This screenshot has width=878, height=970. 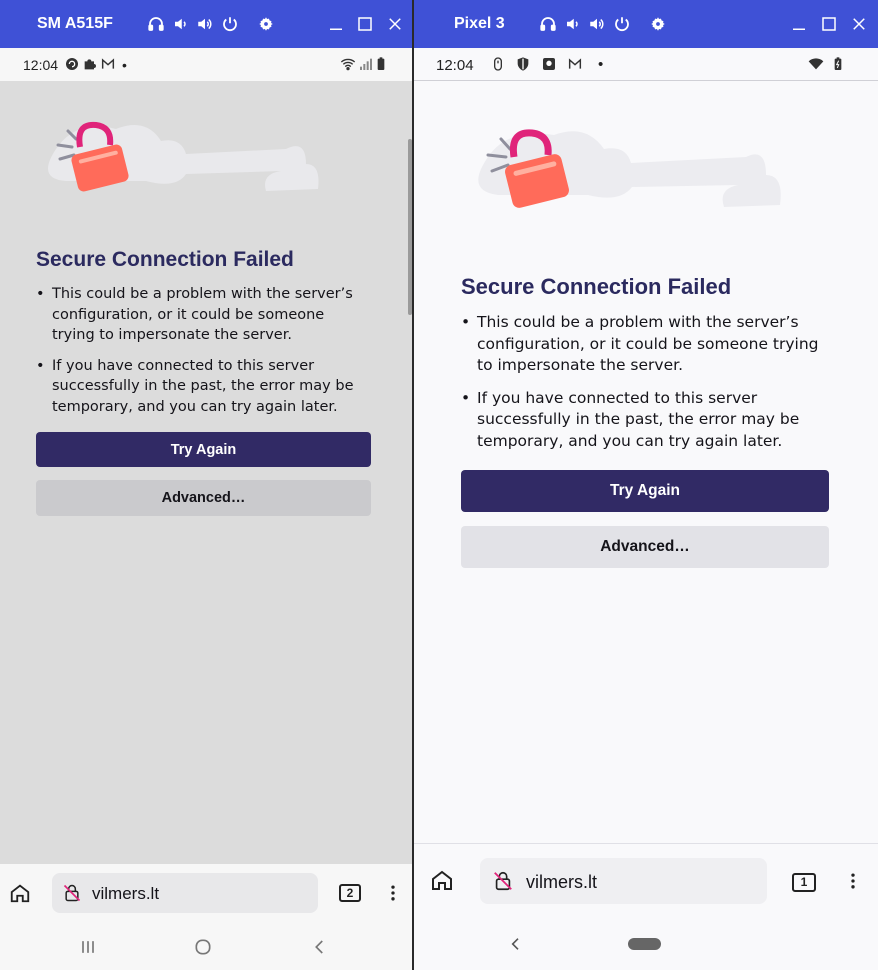 I want to click on sync-icon, so click(x=72, y=64).